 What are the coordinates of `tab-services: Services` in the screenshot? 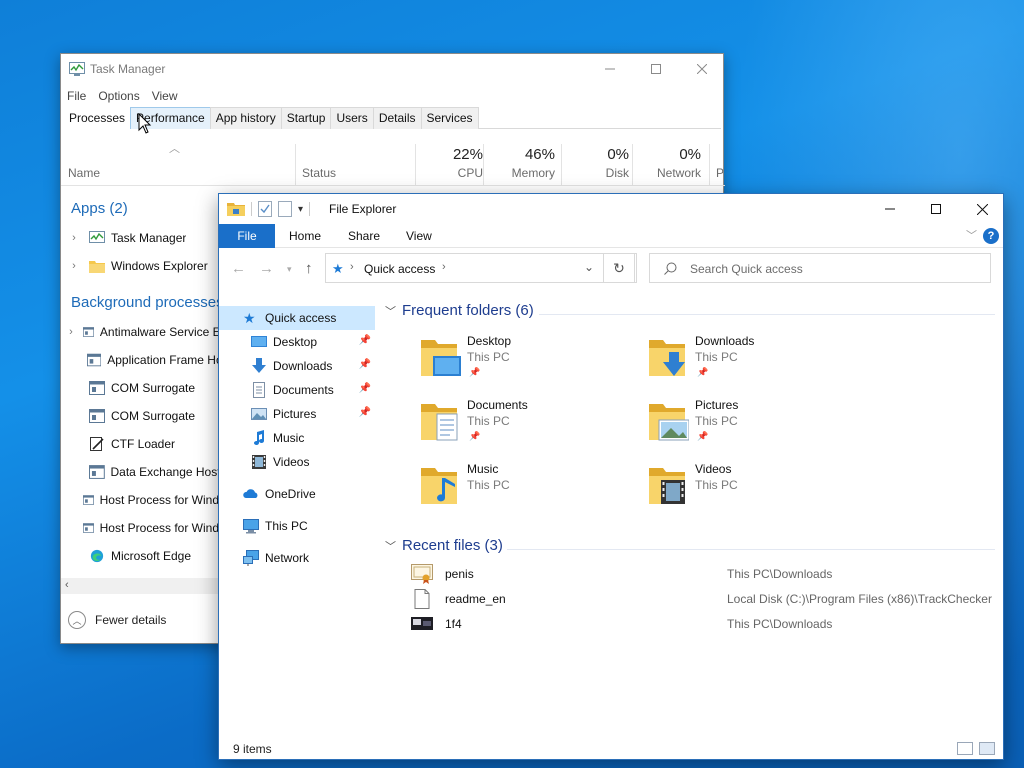 It's located at (449, 118).